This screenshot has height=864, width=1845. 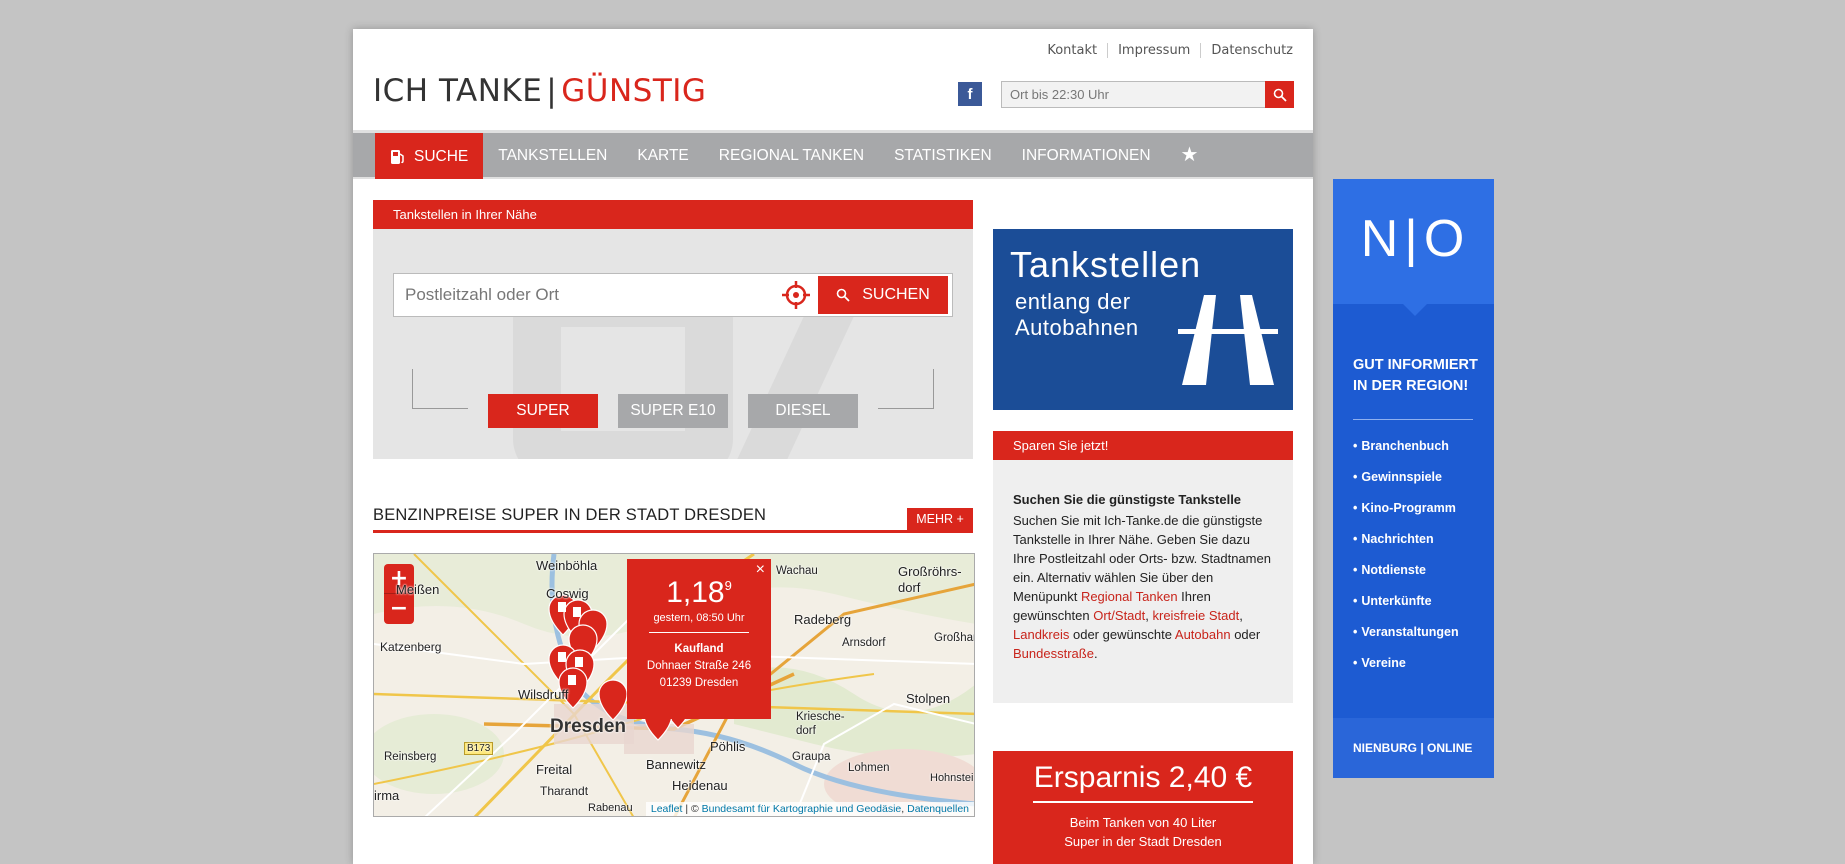 What do you see at coordinates (728, 746) in the screenshot?
I see `map-town-label: Pöhlis` at bounding box center [728, 746].